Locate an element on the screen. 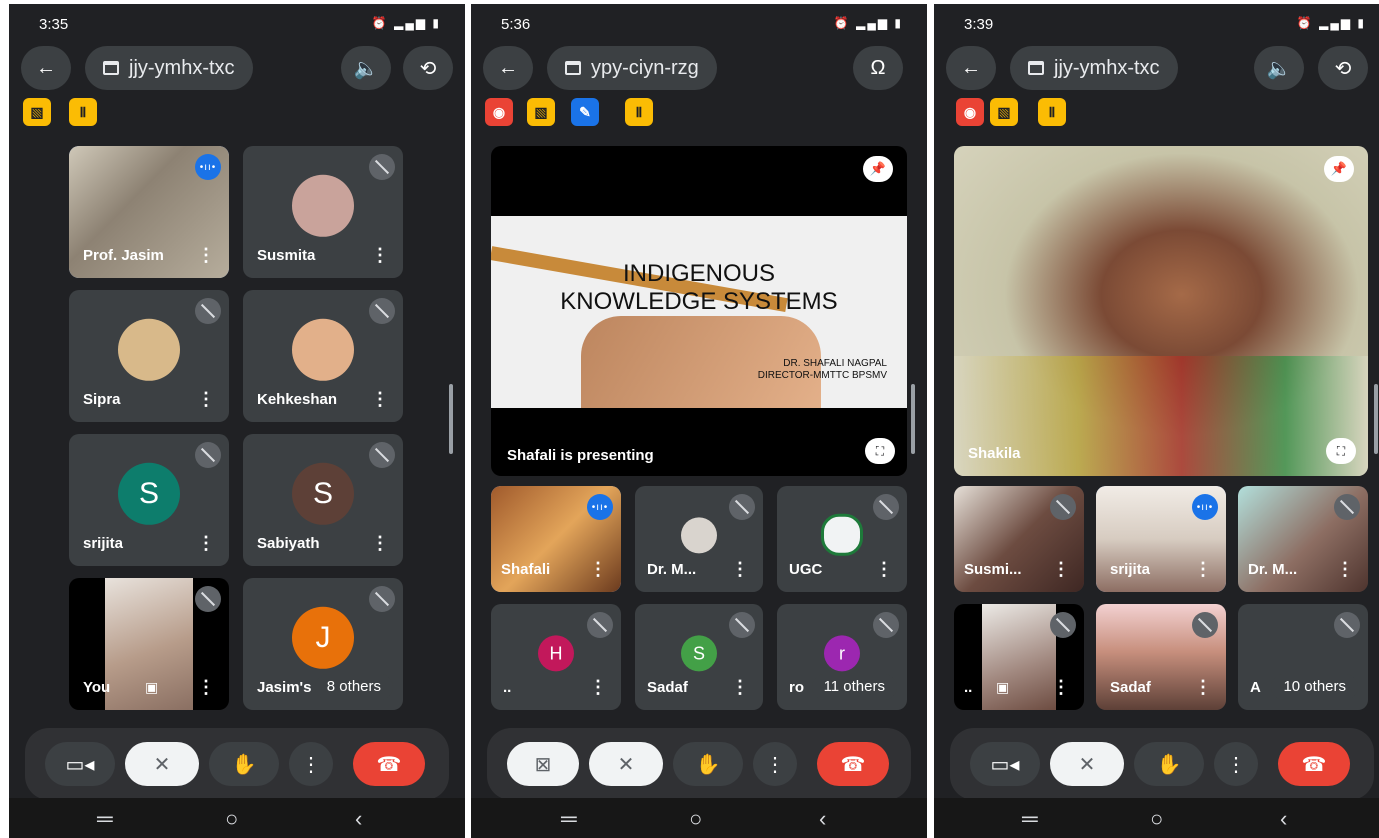 Image resolution: width=1379 pixels, height=838 pixels. camera-button: ⊠ is located at coordinates (543, 764).